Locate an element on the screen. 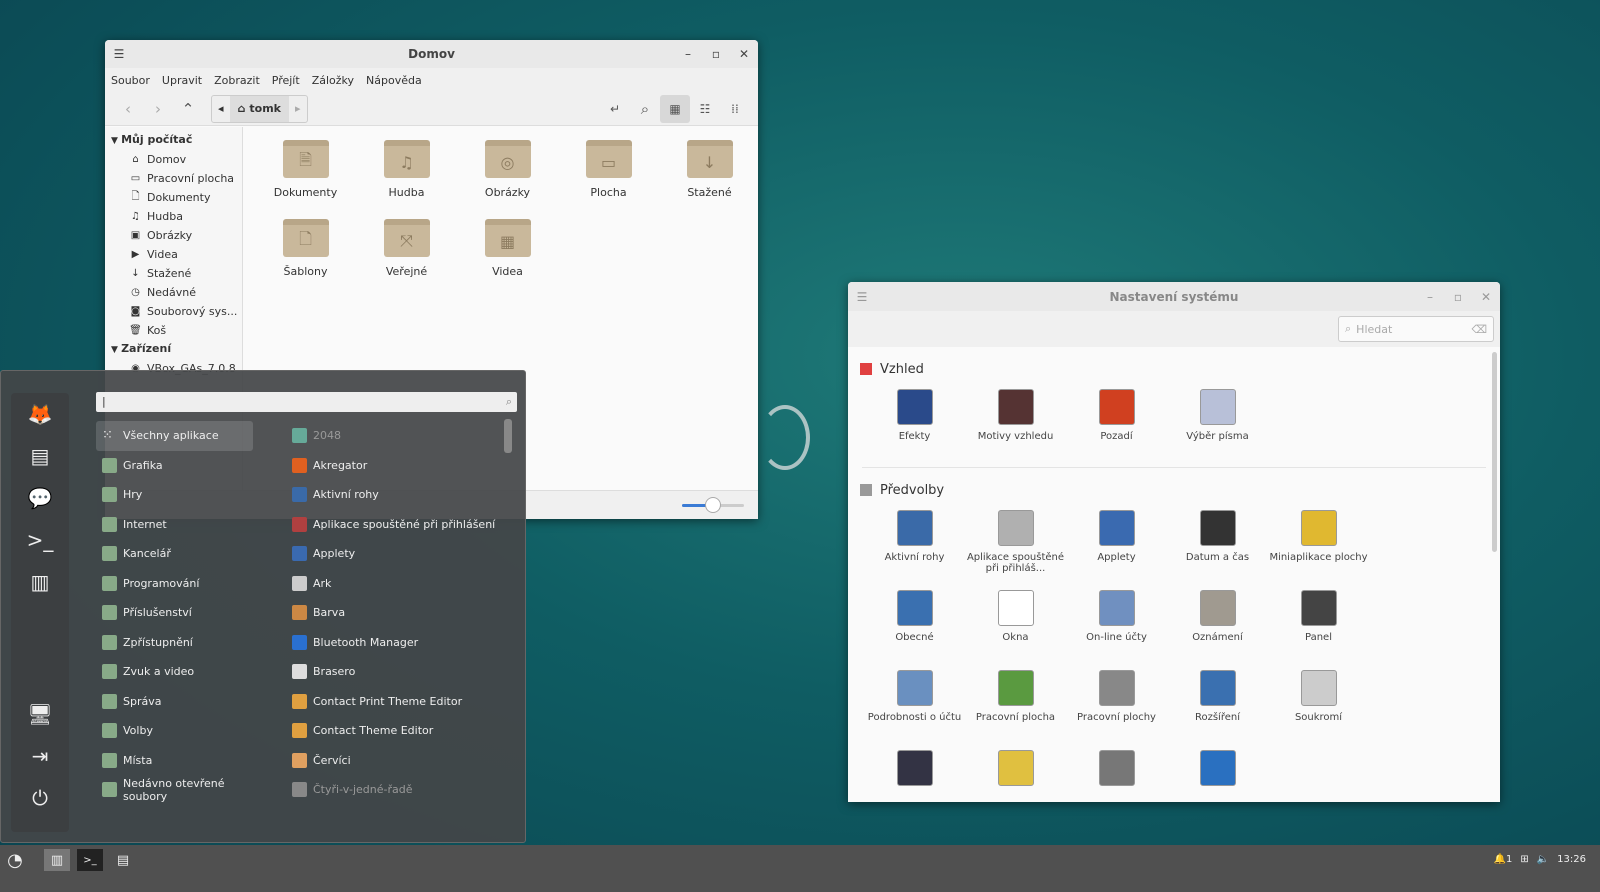  network-icon: ⊞ is located at coordinates (1524, 859).